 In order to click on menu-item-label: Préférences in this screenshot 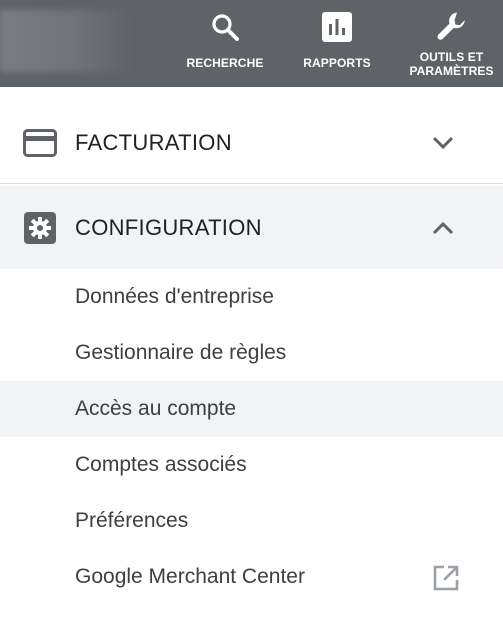, I will do `click(132, 520)`.